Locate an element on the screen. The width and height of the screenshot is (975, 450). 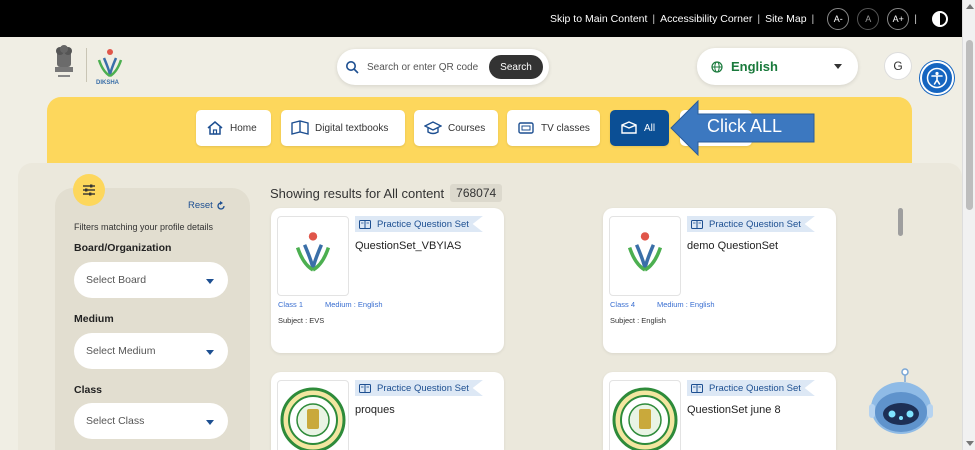
board-select-placeholder: Select Board is located at coordinates (116, 280).